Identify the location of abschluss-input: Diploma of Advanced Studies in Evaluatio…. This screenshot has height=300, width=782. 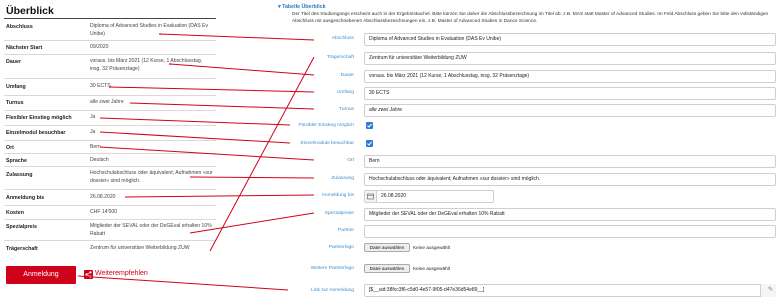
(570, 39).